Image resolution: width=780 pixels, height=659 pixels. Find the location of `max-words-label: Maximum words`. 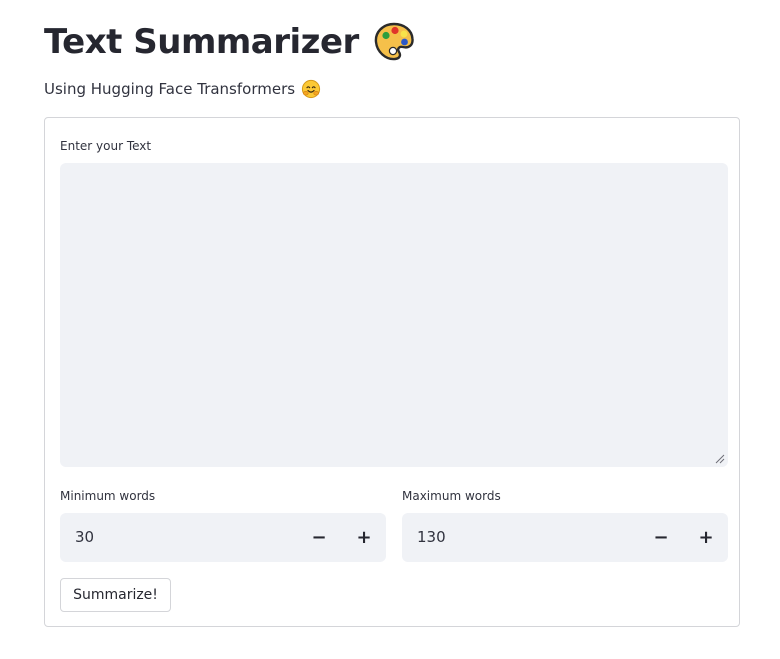

max-words-label: Maximum words is located at coordinates (451, 496).